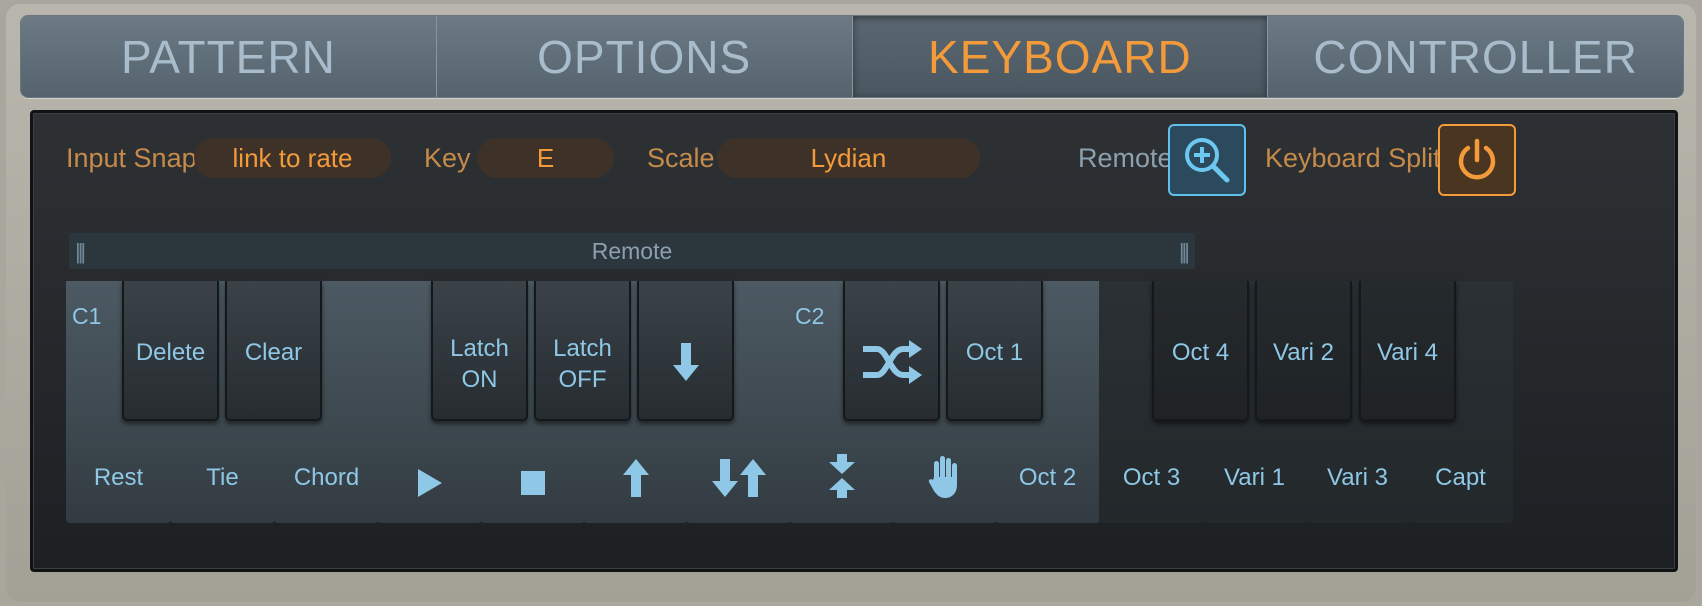 The height and width of the screenshot is (606, 1702). I want to click on tab-options: OPTIONS, so click(644, 56).